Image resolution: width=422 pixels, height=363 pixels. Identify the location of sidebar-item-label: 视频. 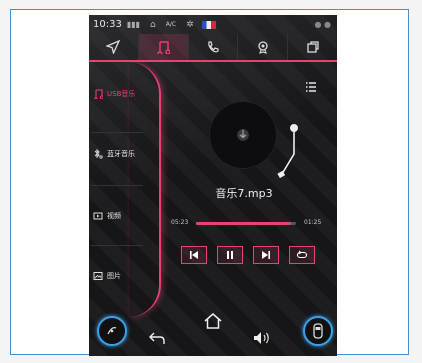
(114, 216).